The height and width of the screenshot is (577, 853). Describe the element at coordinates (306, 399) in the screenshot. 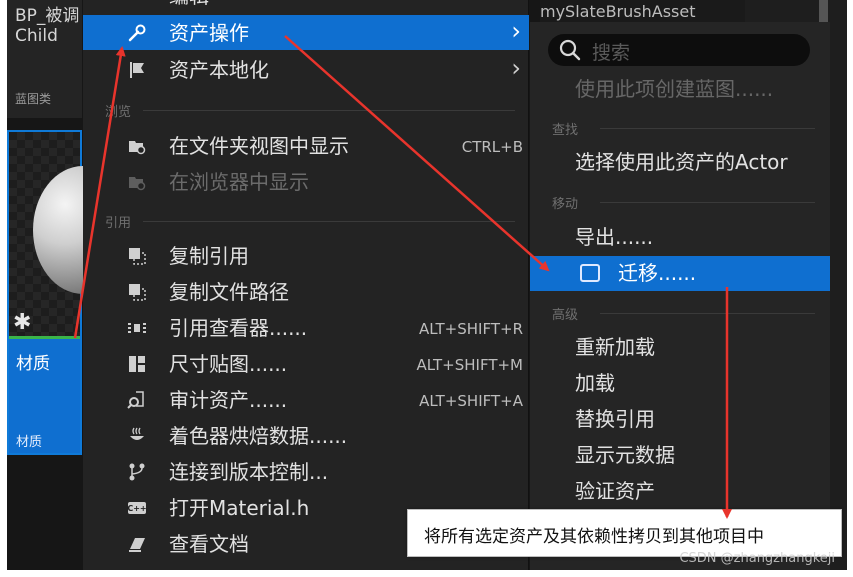

I see `menu-item-audit-assets: 审计资产...... ALT+SHIFT+A` at that location.